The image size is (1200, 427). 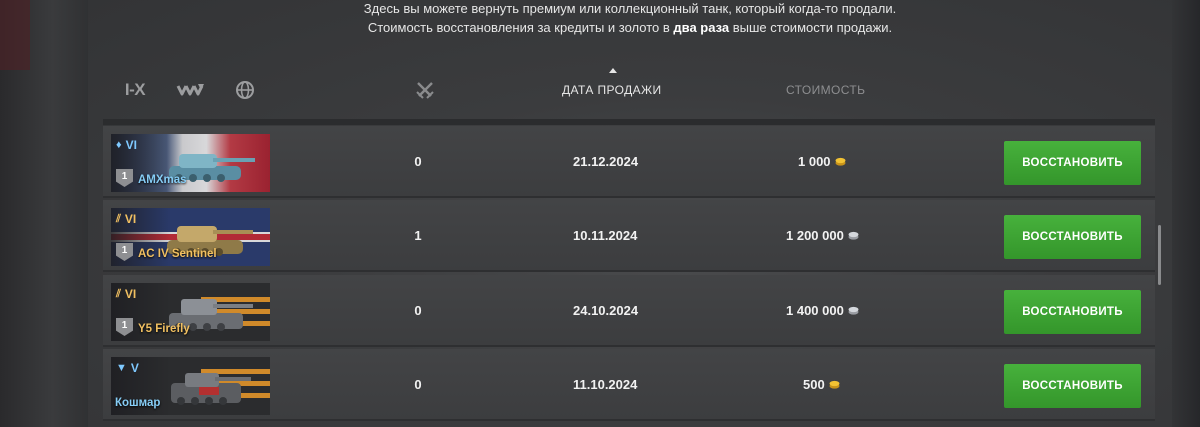 I want to click on crossed-swords-icon, so click(x=425, y=90).